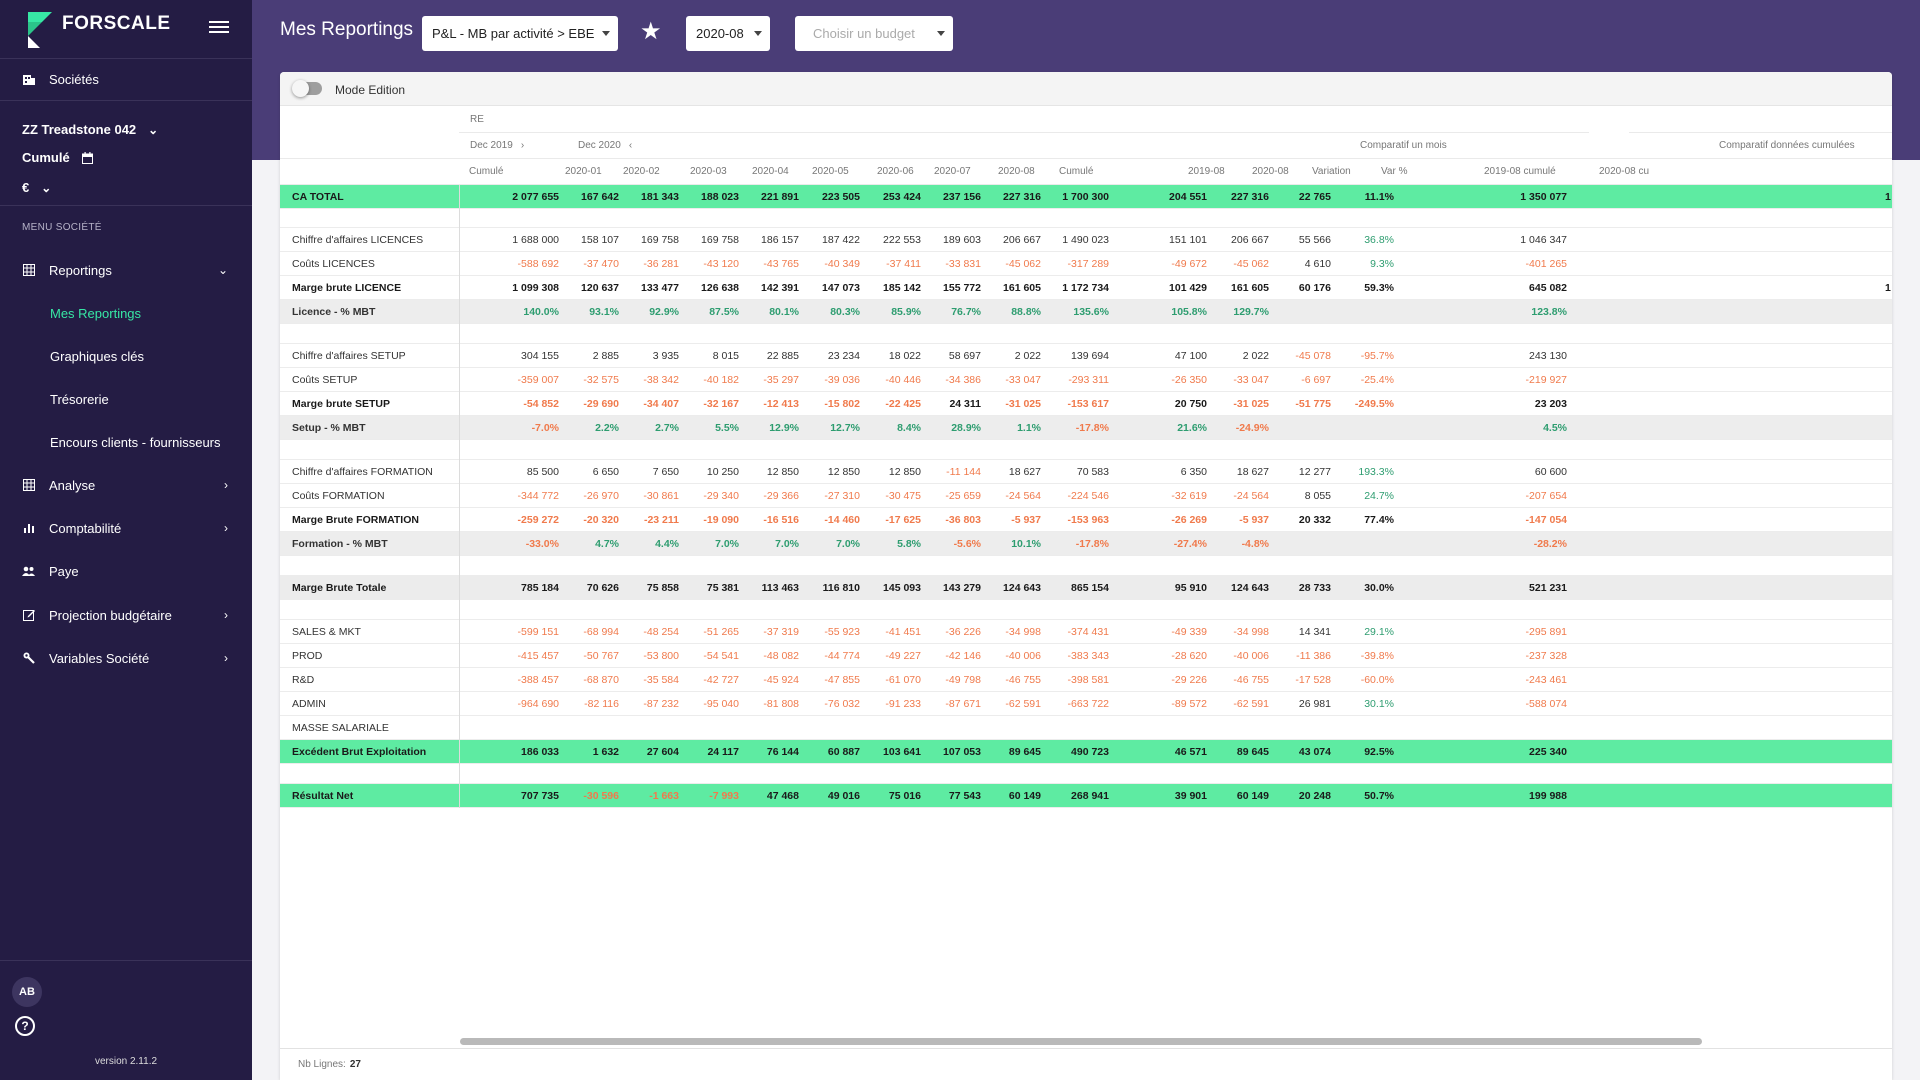 Image resolution: width=1920 pixels, height=1080 pixels. I want to click on sidebar-item-societes: Sociétés, so click(126, 79).